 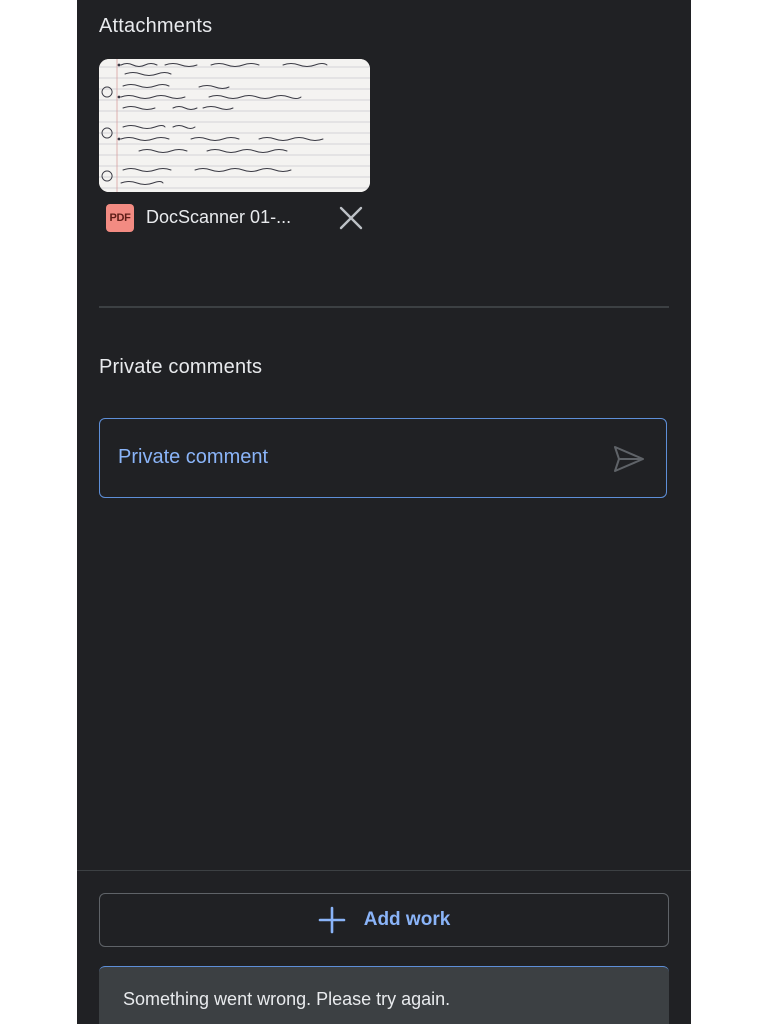 What do you see at coordinates (156, 26) in the screenshot?
I see `attachments-heading: Attachments` at bounding box center [156, 26].